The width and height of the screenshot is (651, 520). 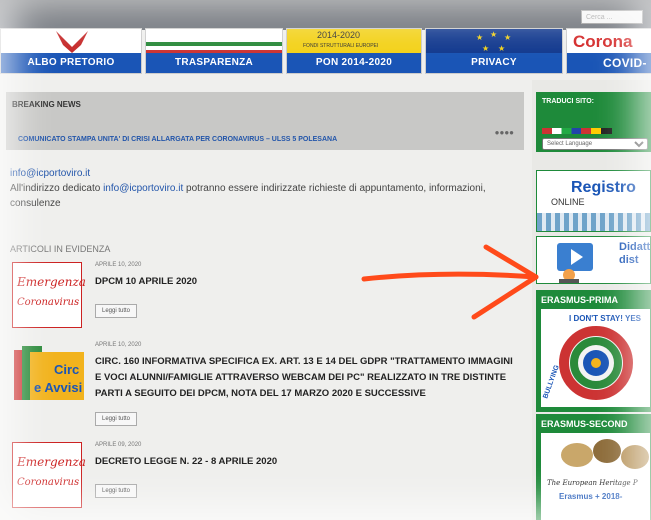 What do you see at coordinates (580, 300) in the screenshot?
I see `erasmus-primary-title: ERASMUS-PRIMA` at bounding box center [580, 300].